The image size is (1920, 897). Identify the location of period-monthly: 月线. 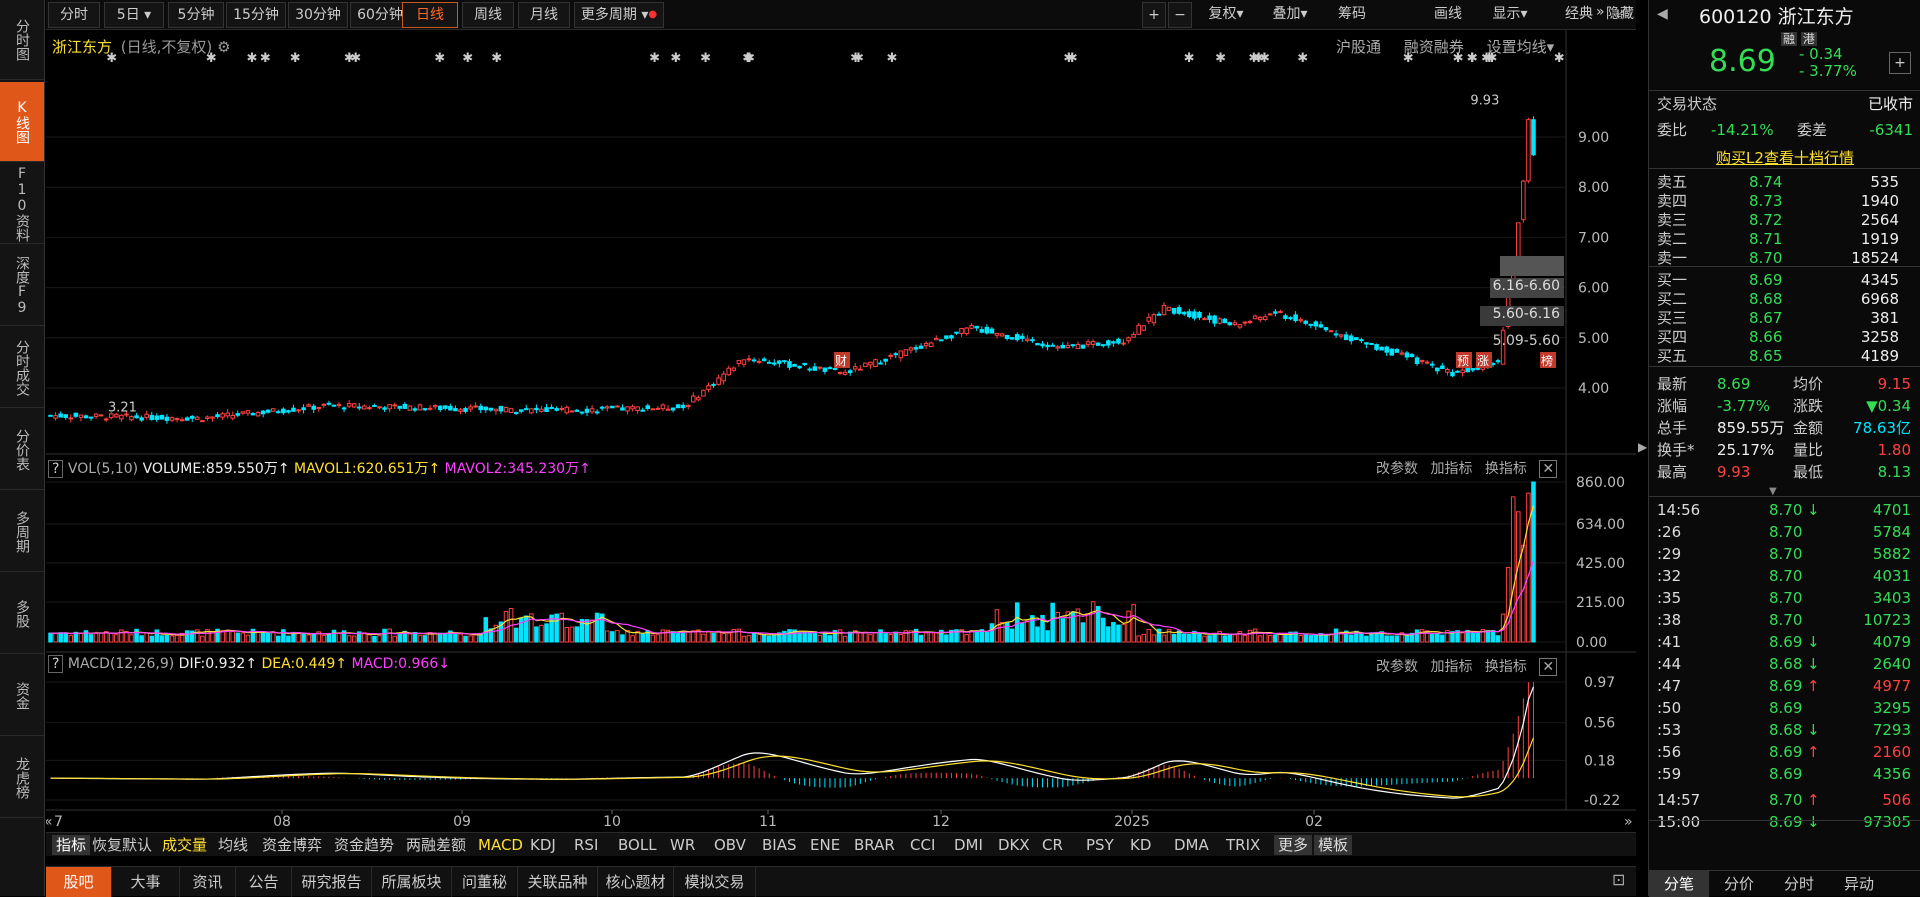
(544, 15).